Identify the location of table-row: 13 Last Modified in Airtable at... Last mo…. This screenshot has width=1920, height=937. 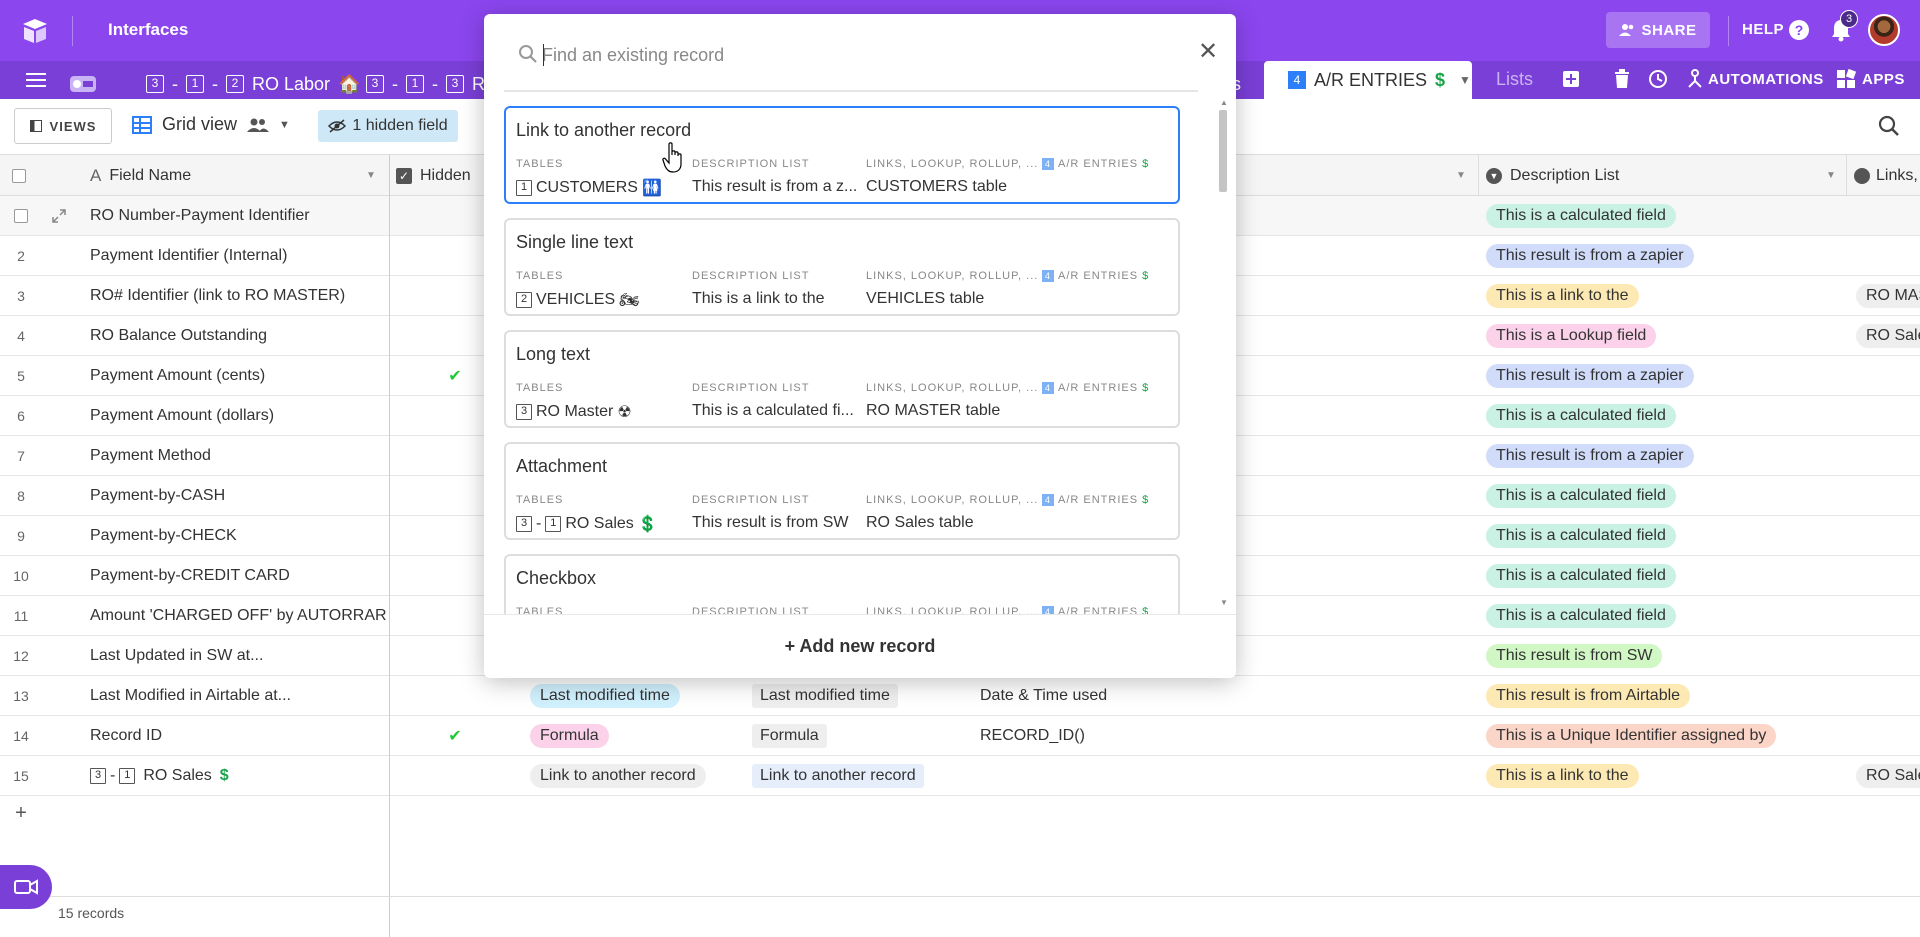
(960, 696).